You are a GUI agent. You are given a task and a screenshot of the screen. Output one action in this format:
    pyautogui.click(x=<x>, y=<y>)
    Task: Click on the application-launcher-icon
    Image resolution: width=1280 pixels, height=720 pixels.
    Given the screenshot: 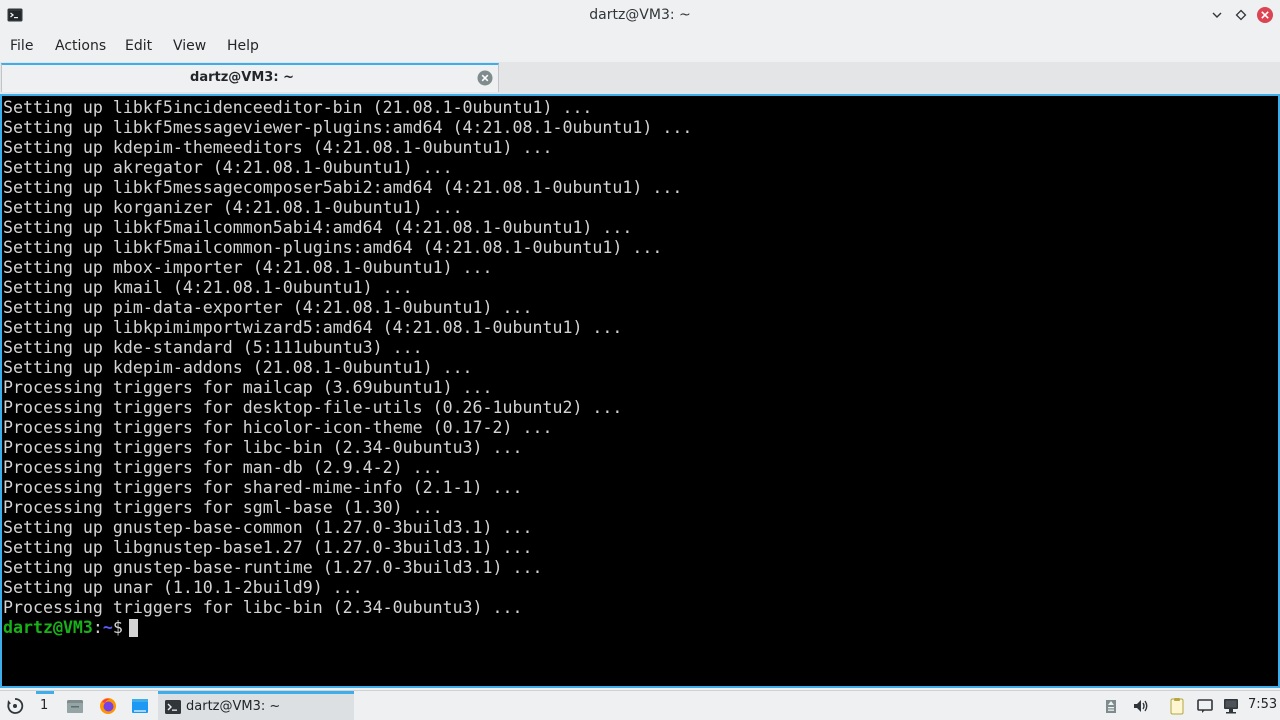 What is the action you would take?
    pyautogui.click(x=15, y=706)
    